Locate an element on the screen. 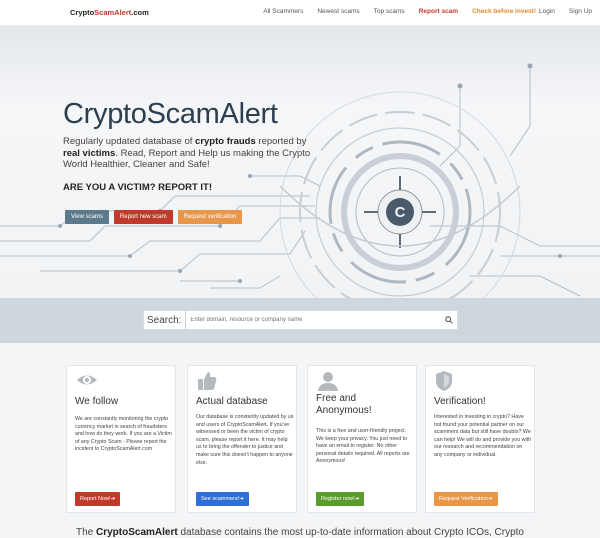  search-section: Search: is located at coordinates (300, 320).